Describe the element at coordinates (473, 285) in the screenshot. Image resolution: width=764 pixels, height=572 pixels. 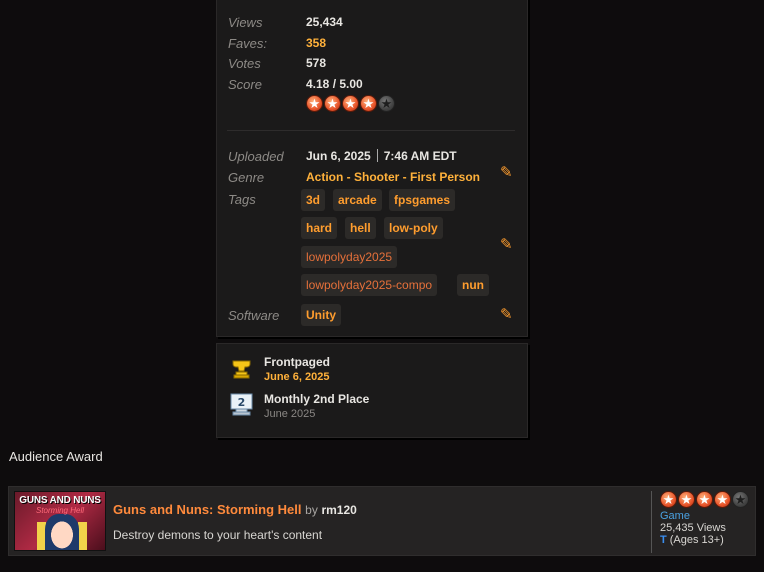
I see `tag-nun: nun` at that location.